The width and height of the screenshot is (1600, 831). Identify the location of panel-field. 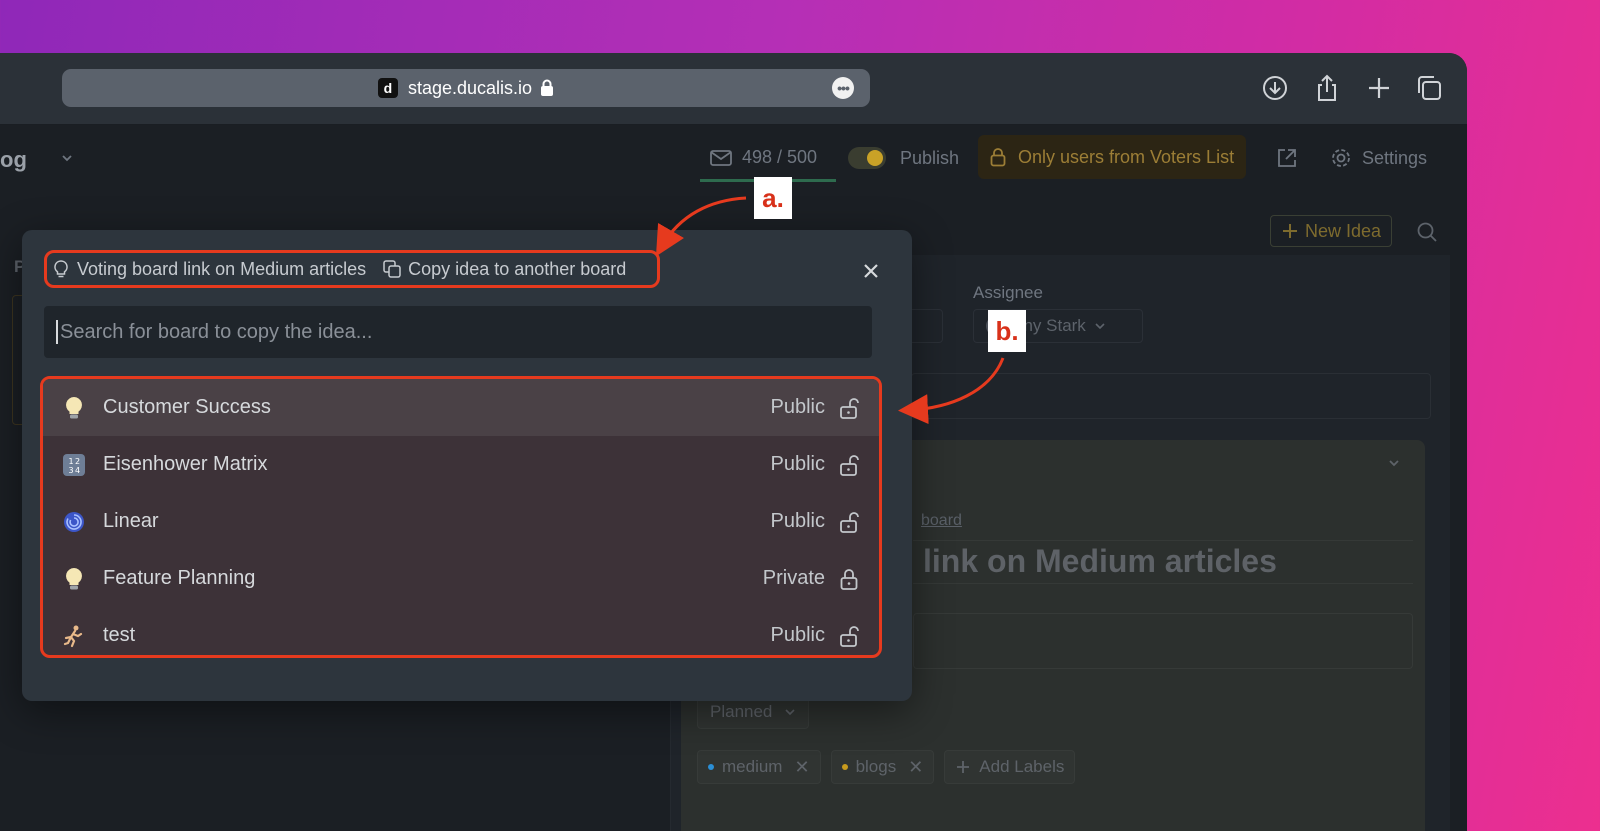
(1171, 396).